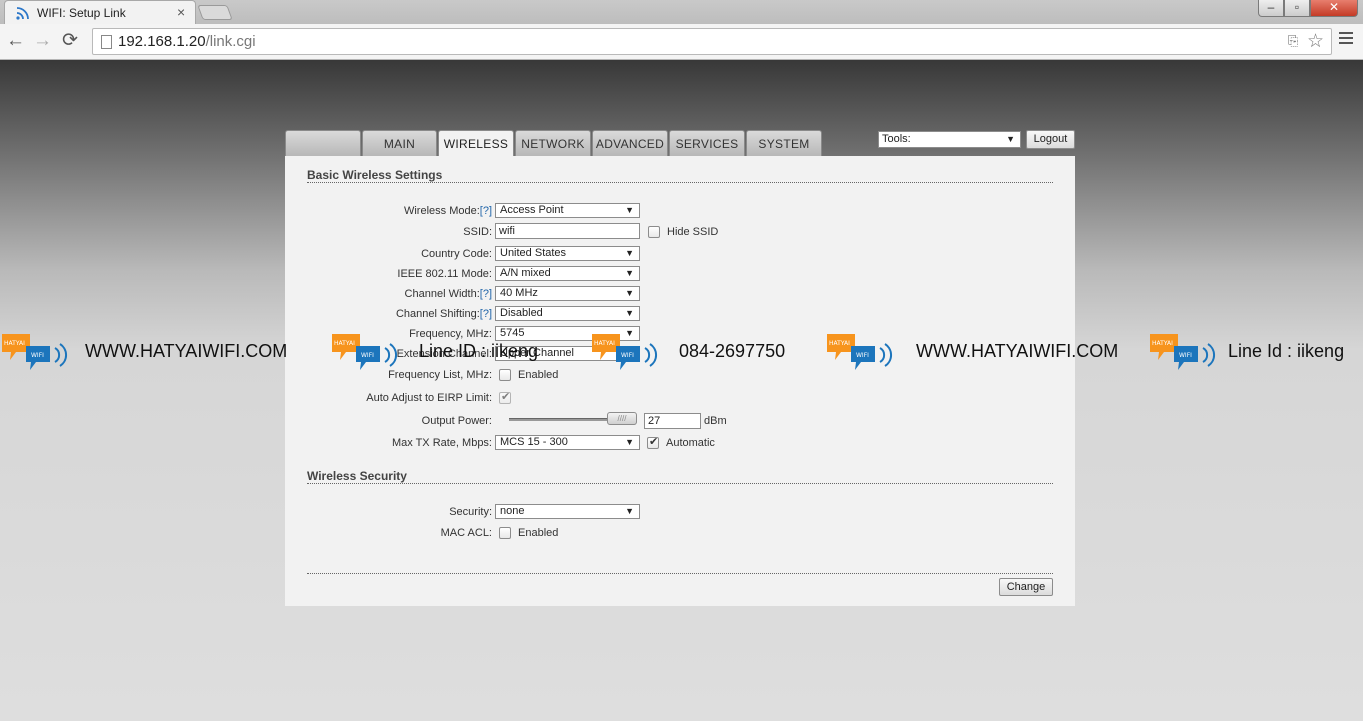  I want to click on channel-width-select: 40 MHz ▼, so click(567, 293).